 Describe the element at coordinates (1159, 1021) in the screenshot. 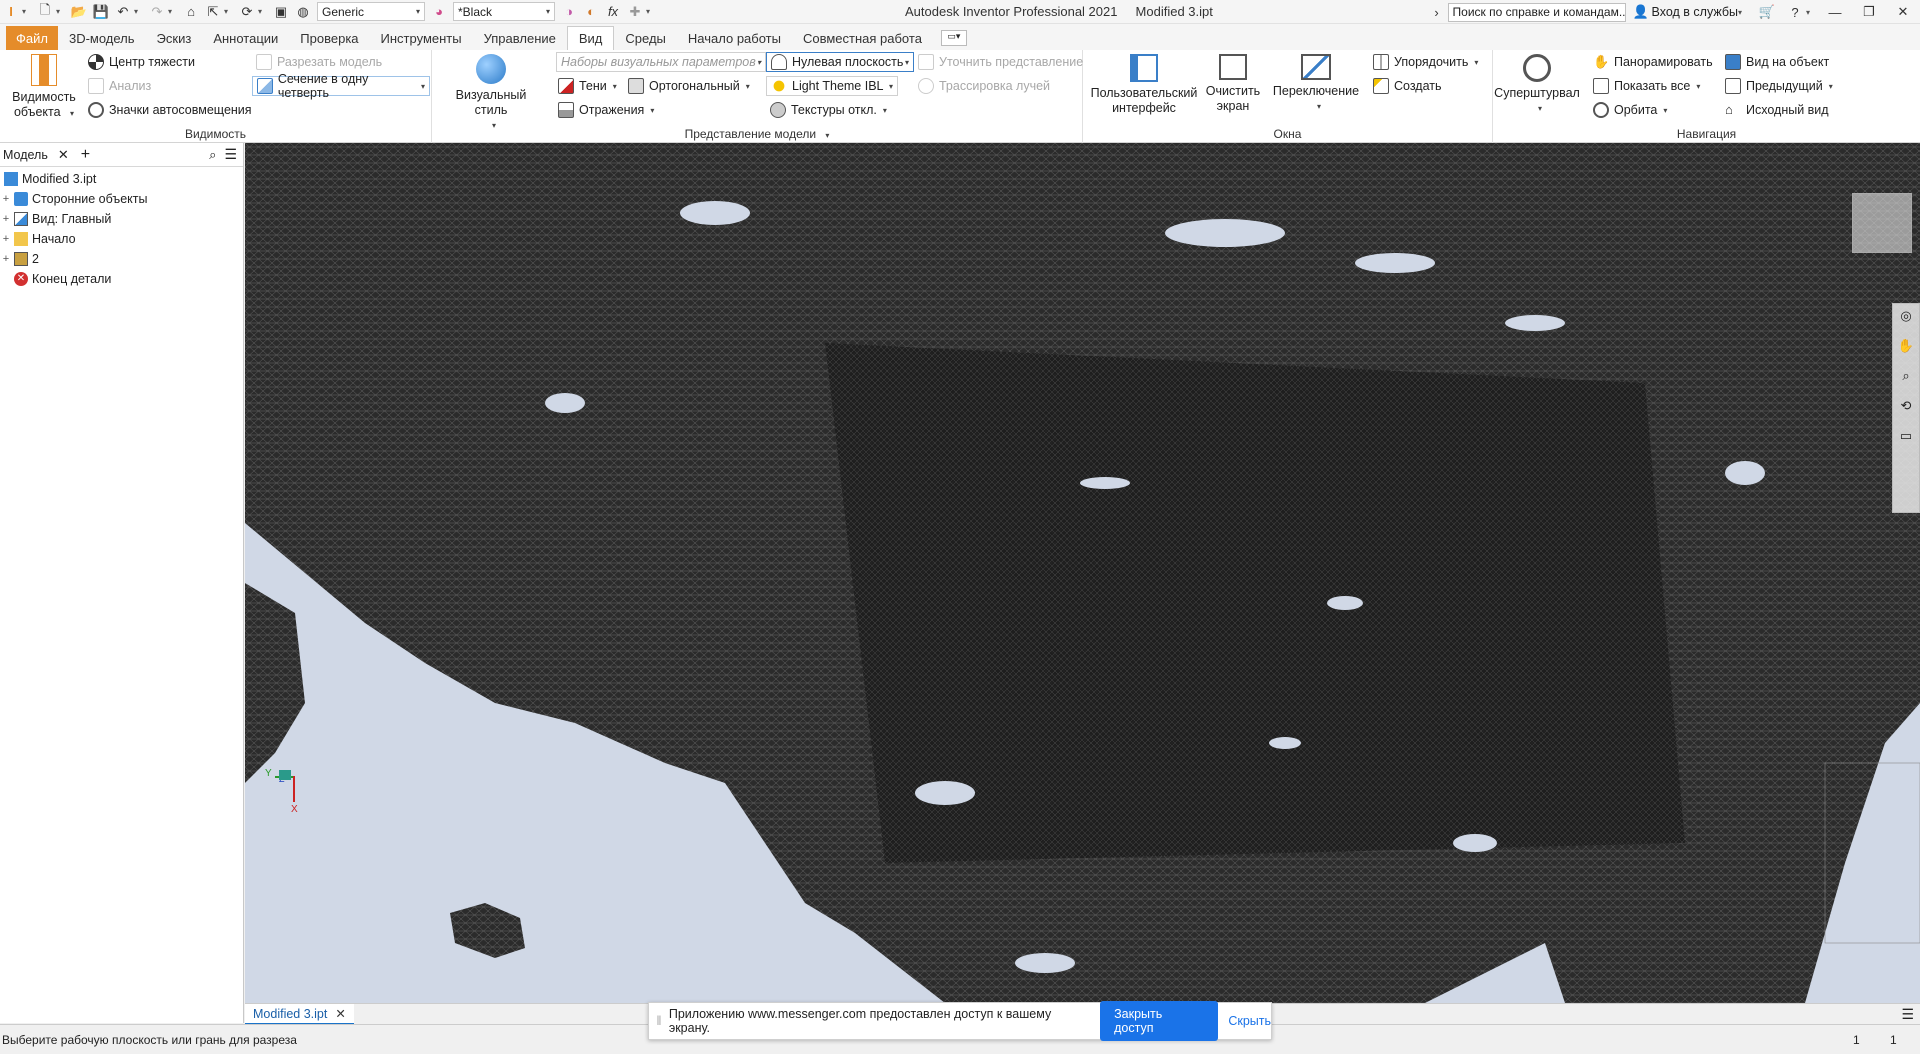

I see `stop-sharing-button: Закрыть доступ` at that location.